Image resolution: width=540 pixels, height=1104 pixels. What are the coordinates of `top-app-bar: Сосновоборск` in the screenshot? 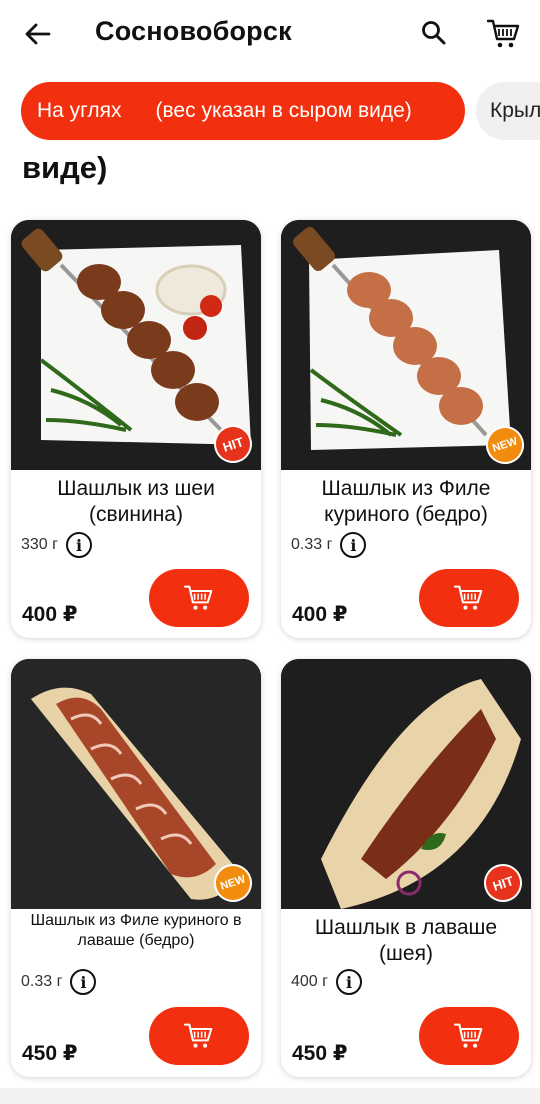 It's located at (270, 35).